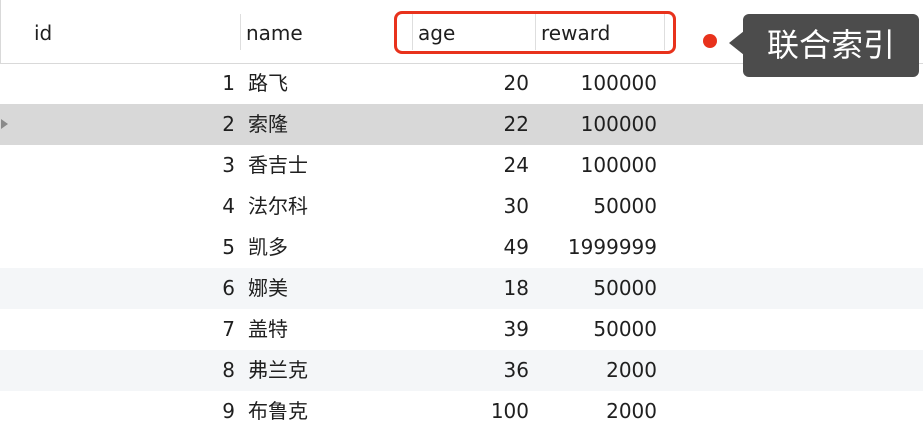  I want to click on cell-id: 5, so click(228, 247).